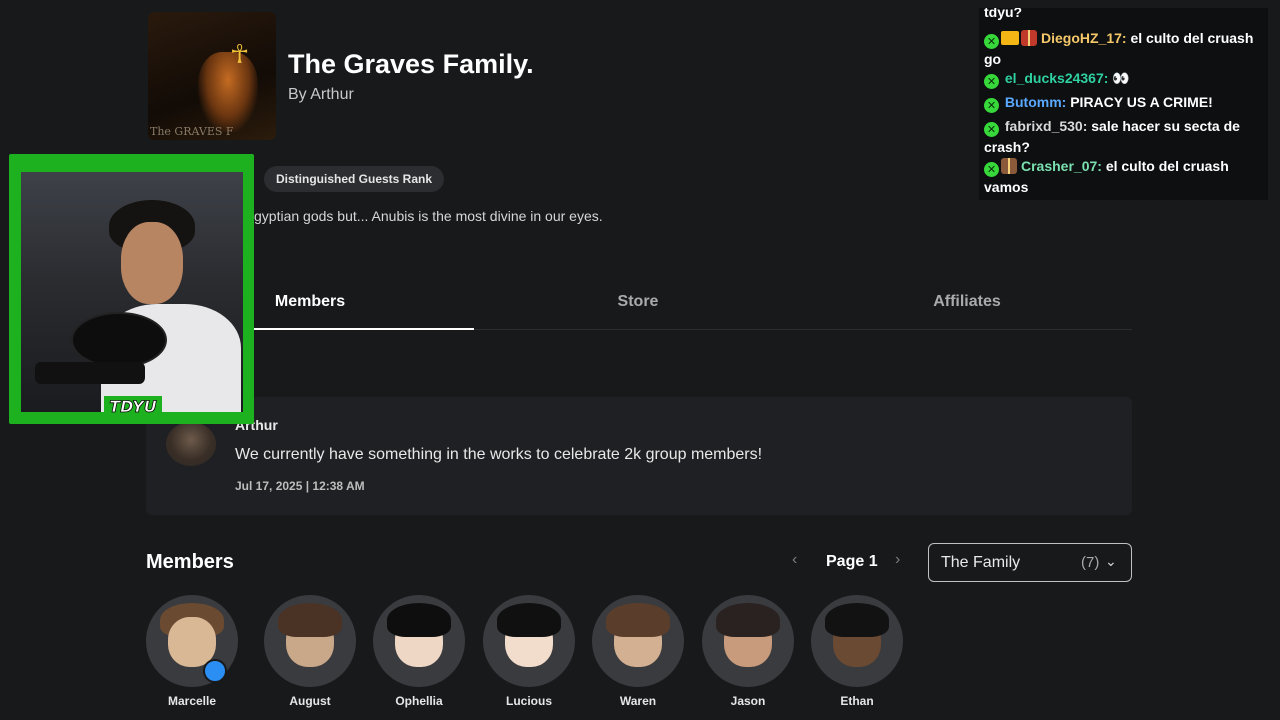  What do you see at coordinates (212, 76) in the screenshot?
I see `group-thumbnail: ☥ The GRAVES F` at bounding box center [212, 76].